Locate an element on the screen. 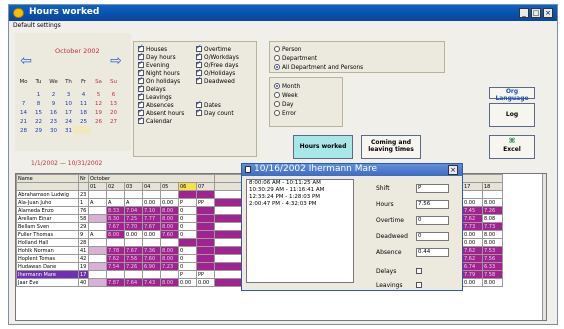 This screenshot has width=564, height=329. radio-option: Error is located at coordinates (287, 113).